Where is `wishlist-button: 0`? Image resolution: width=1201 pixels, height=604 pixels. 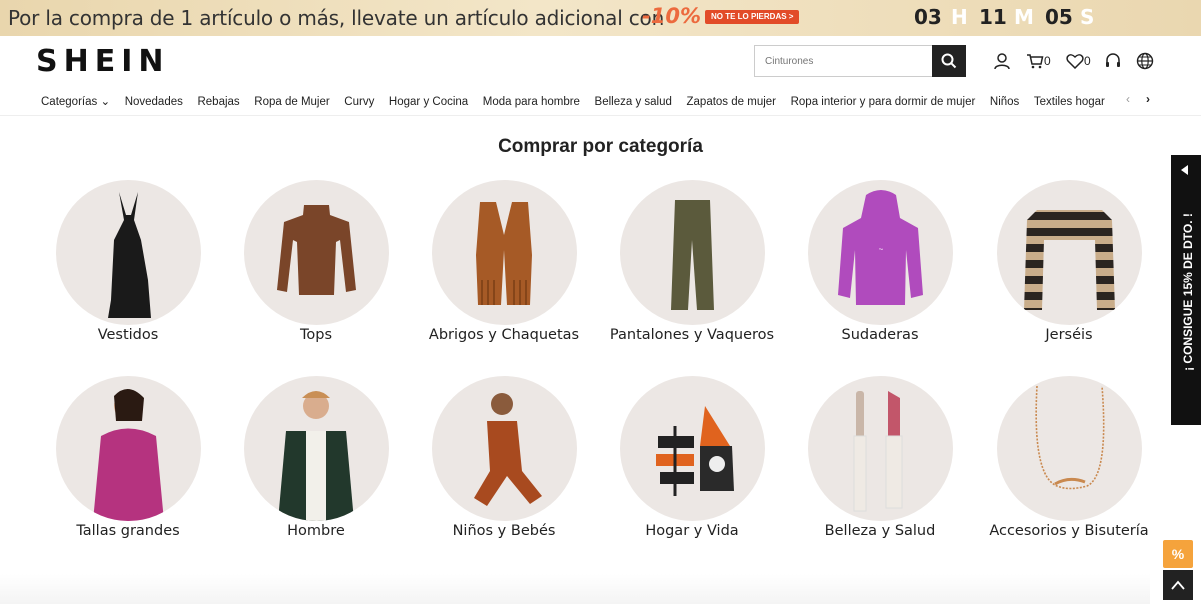 wishlist-button: 0 is located at coordinates (1078, 61).